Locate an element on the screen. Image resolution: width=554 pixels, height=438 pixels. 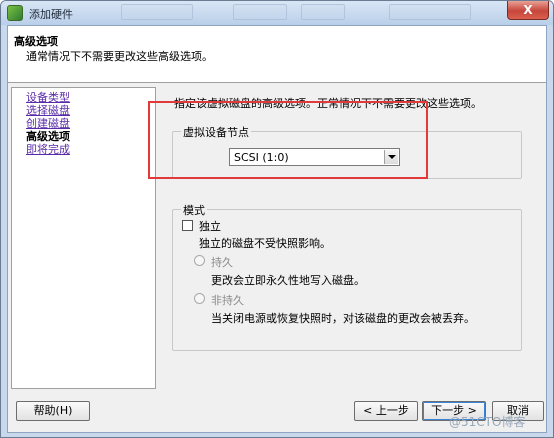
independent-description: 独立的磁盘不受快照影响。 is located at coordinates (265, 243).